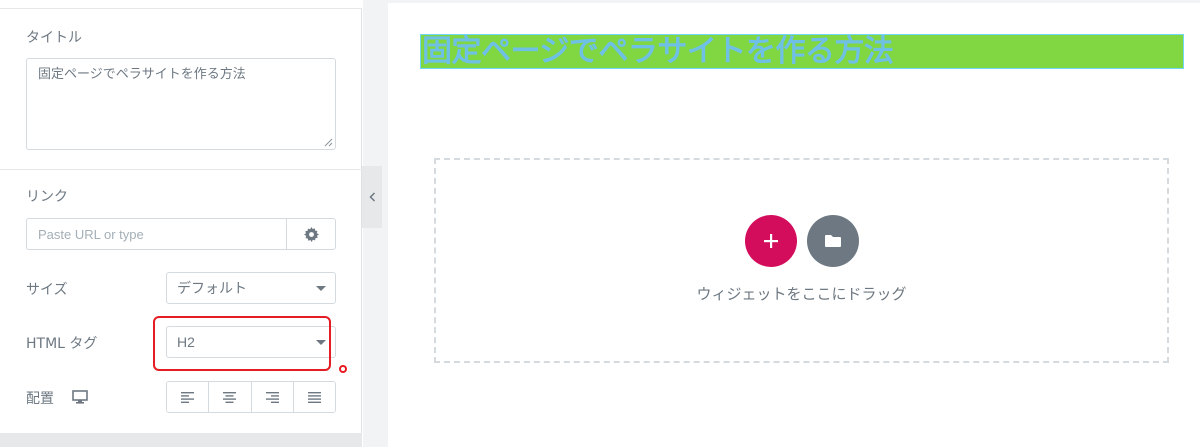 The height and width of the screenshot is (447, 1200). What do you see at coordinates (62, 344) in the screenshot?
I see `html-tag-label: HTML タグ` at bounding box center [62, 344].